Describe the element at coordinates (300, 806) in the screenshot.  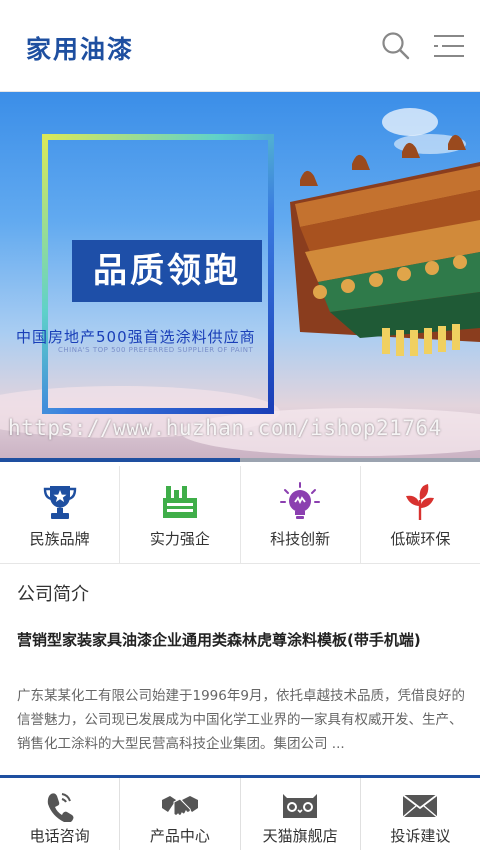
I see `tmall-icon` at that location.